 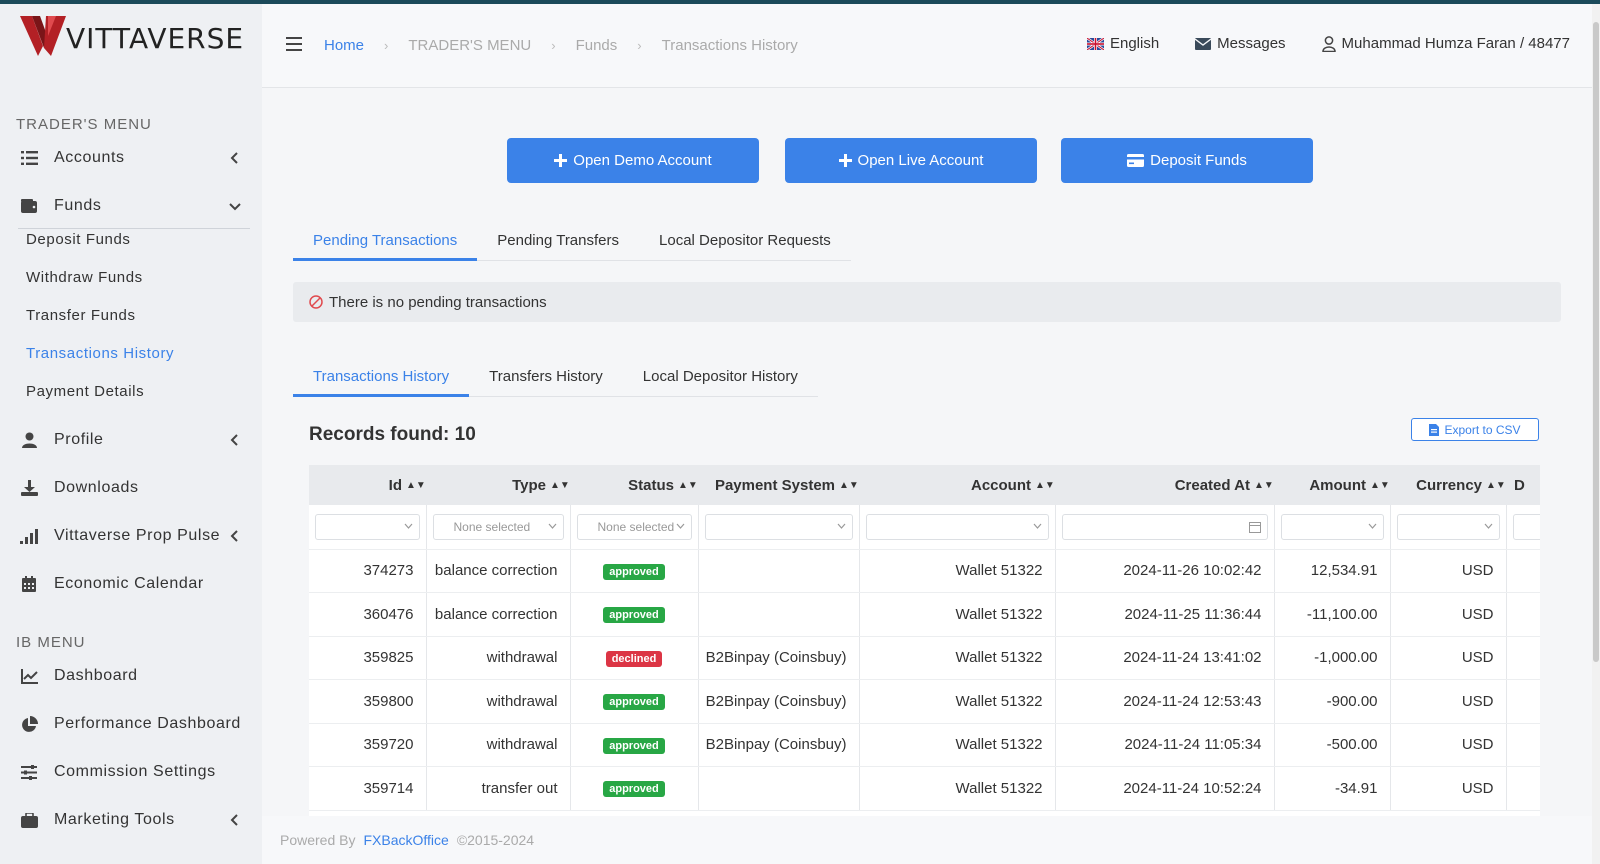 I want to click on export-csv-button: Export to CSV, so click(x=1475, y=429).